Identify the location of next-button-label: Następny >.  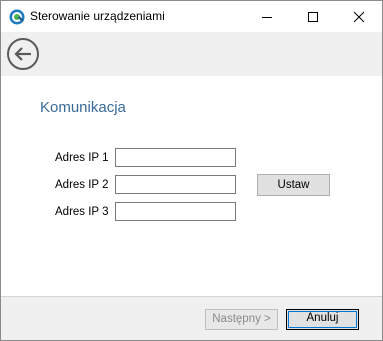
(241, 319).